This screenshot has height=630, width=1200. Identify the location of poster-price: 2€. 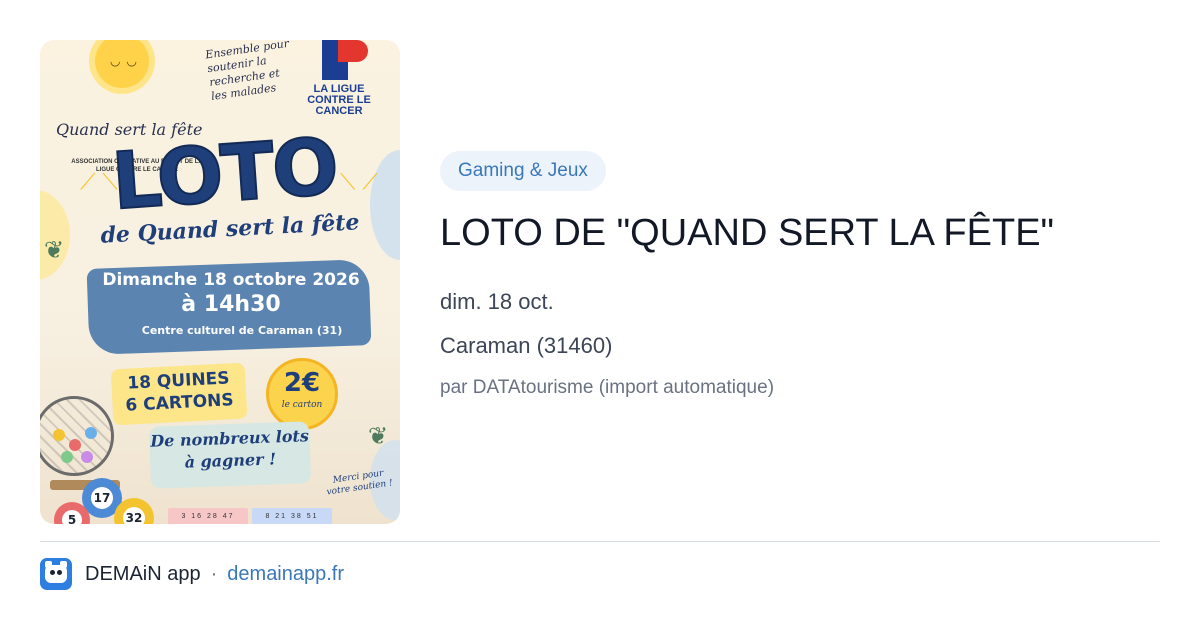
(302, 383).